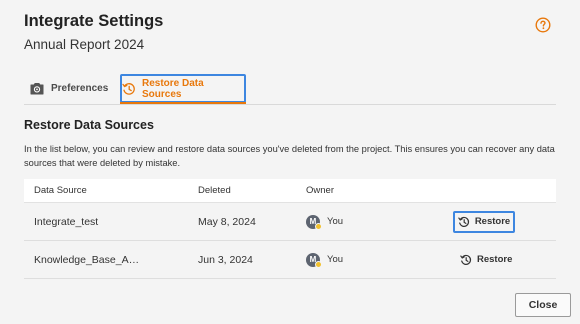  Describe the element at coordinates (543, 25) in the screenshot. I see `help-icon` at that location.